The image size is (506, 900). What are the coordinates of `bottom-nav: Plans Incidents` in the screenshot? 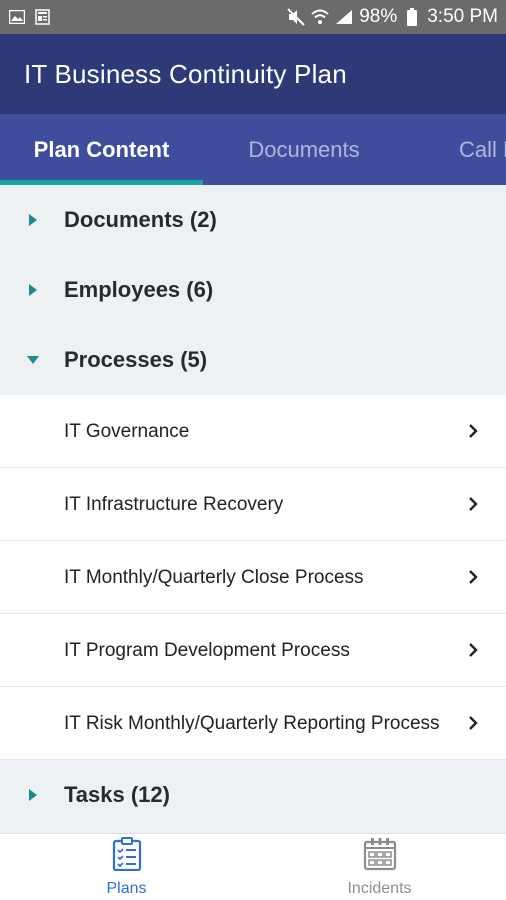 It's located at (253, 866).